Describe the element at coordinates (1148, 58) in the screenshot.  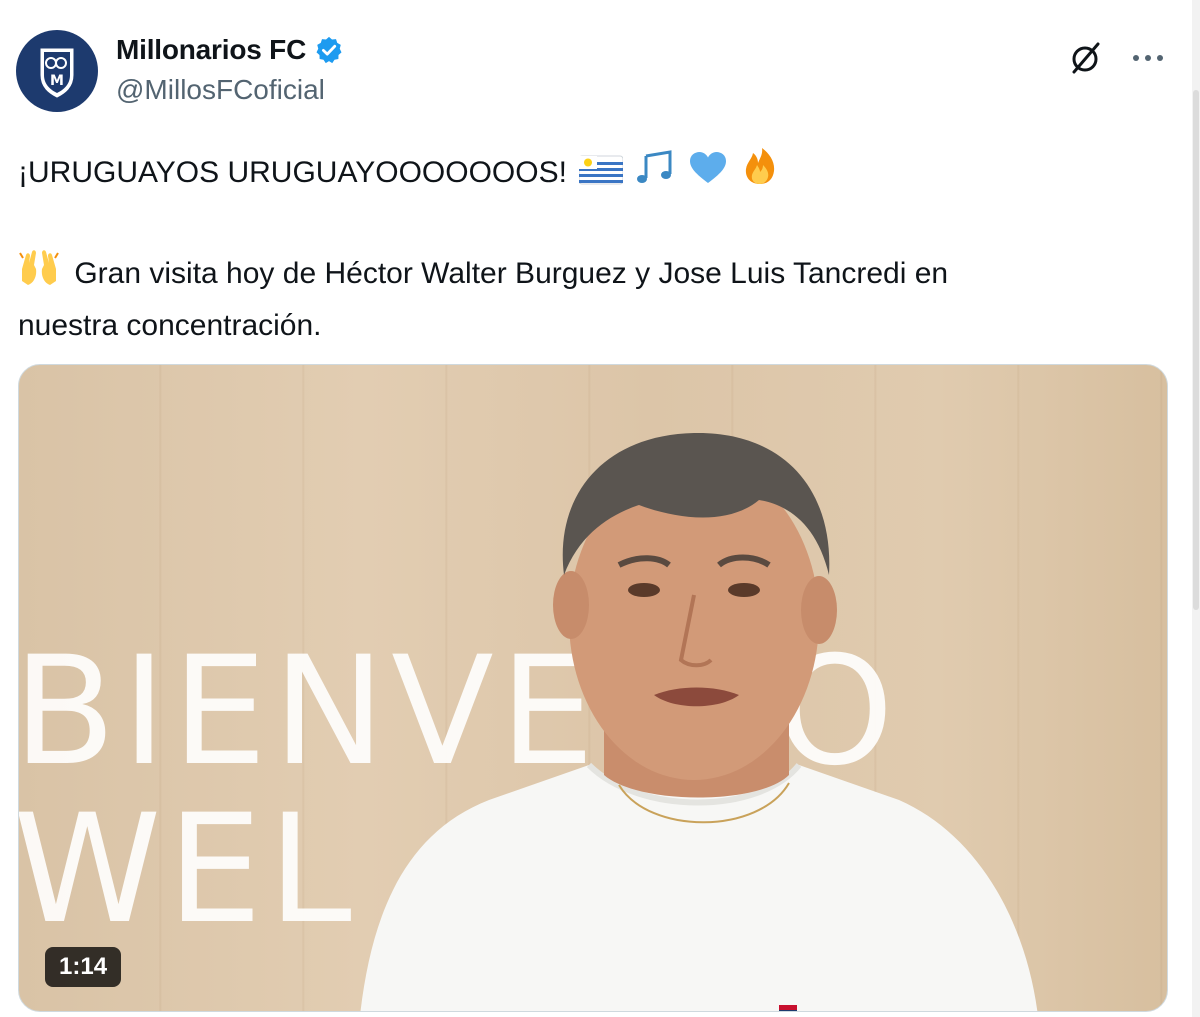
I see `more-options-icon` at that location.